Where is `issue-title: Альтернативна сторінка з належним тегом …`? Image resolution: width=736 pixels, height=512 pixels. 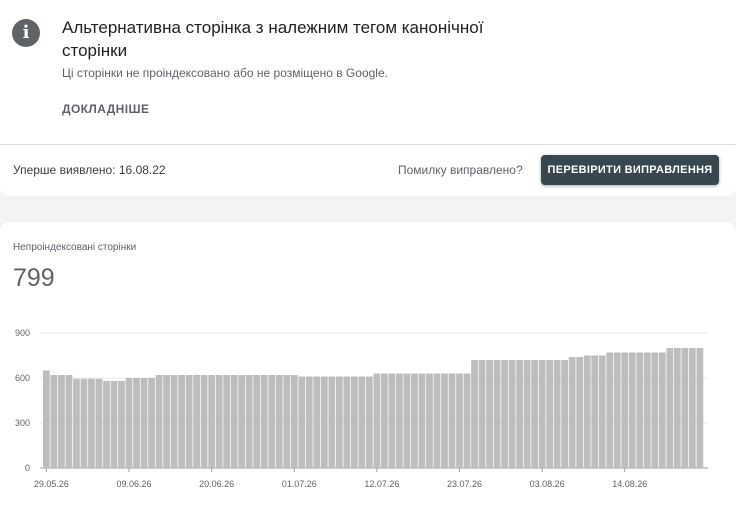
issue-title: Альтернативна сторінка з належним тегом … is located at coordinates (273, 39).